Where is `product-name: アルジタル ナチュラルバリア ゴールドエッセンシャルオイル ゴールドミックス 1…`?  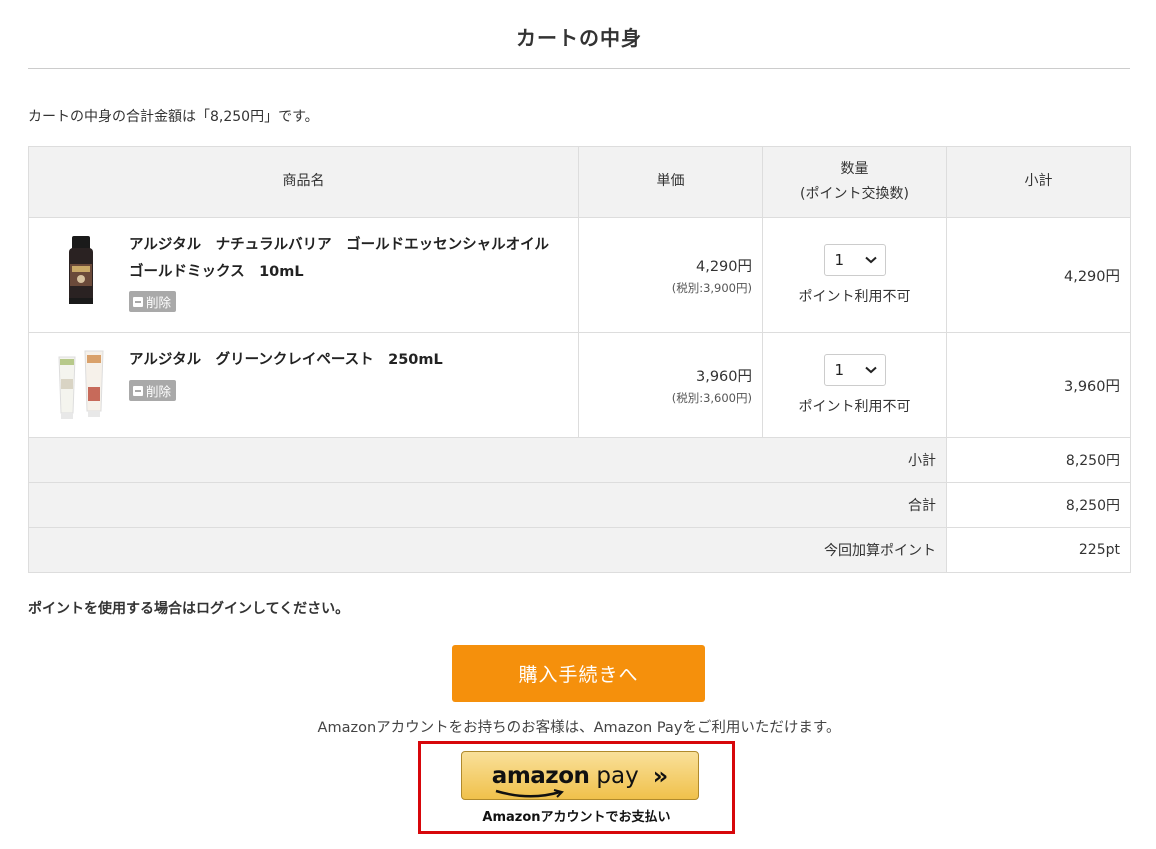
product-name: アルジタル ナチュラルバリア ゴールドエッセンシャルオイル ゴールドミックス 1… is located at coordinates (346, 259).